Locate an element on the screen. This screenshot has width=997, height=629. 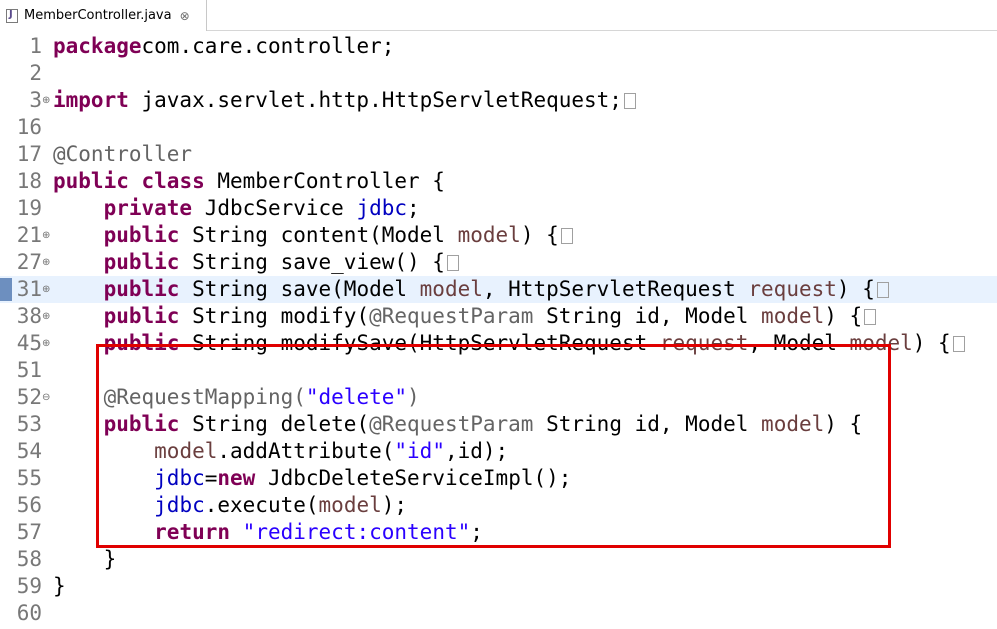
line-number: 59 is located at coordinates (29, 586).